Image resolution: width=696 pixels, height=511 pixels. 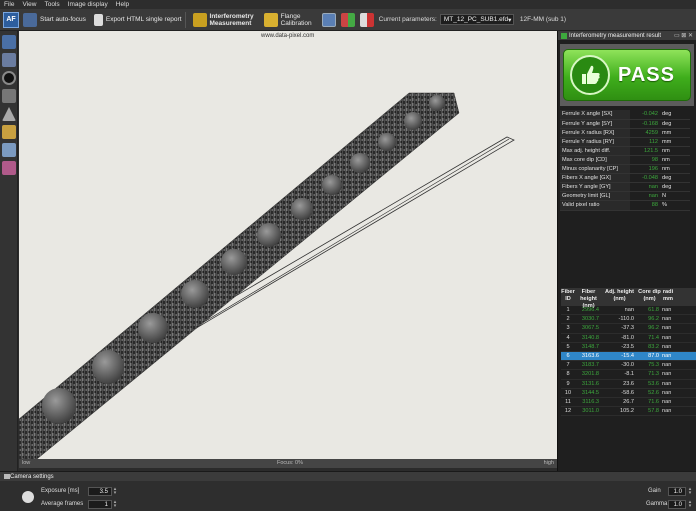 I want to click on settings-button, so click(x=368, y=20).